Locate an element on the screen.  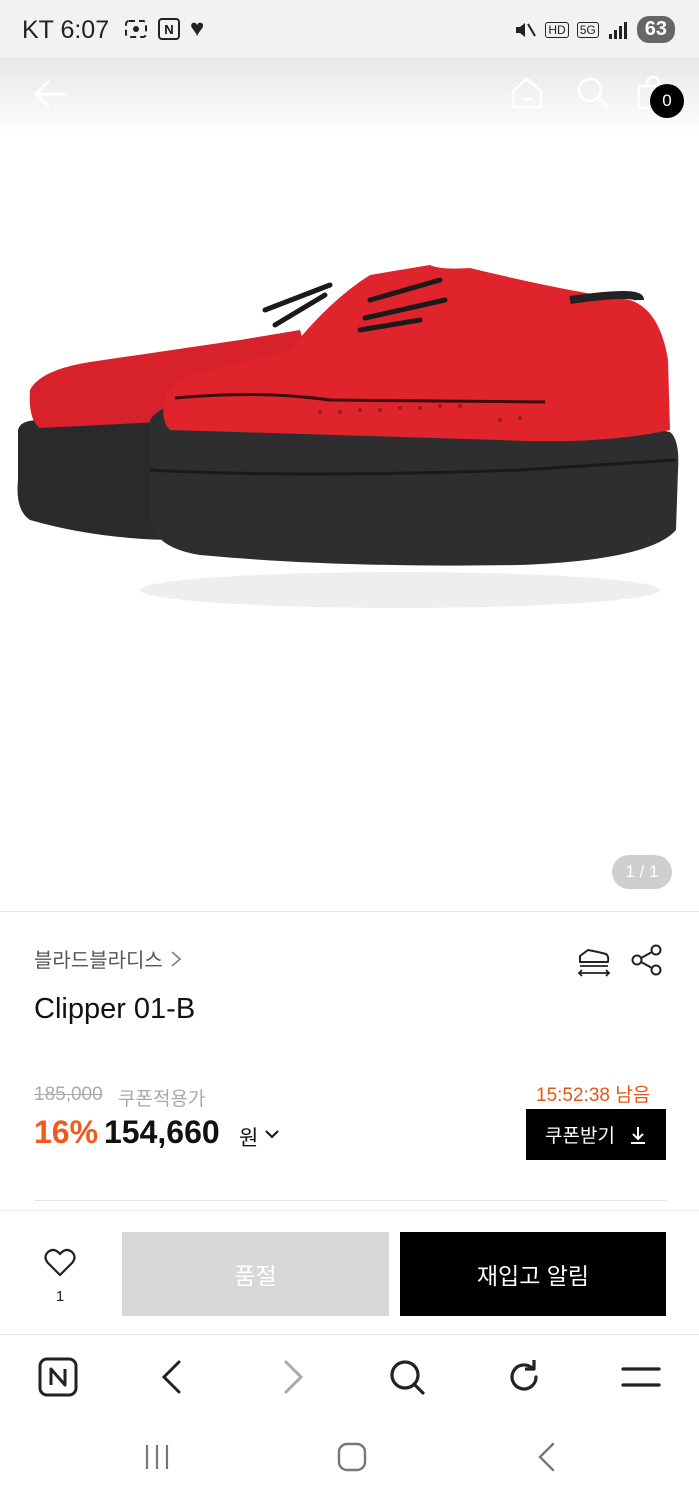
share-icon is located at coordinates (647, 960).